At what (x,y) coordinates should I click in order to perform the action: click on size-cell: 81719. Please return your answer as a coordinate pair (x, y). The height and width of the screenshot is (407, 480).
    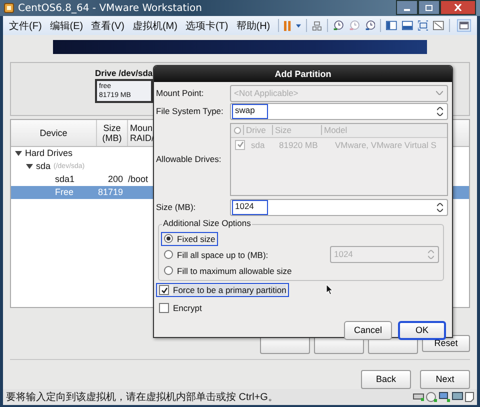
    Looking at the image, I should click on (110, 192).